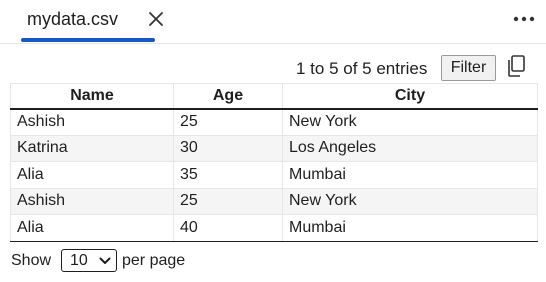 This screenshot has width=546, height=282. Describe the element at coordinates (524, 19) in the screenshot. I see `more-options-icon` at that location.